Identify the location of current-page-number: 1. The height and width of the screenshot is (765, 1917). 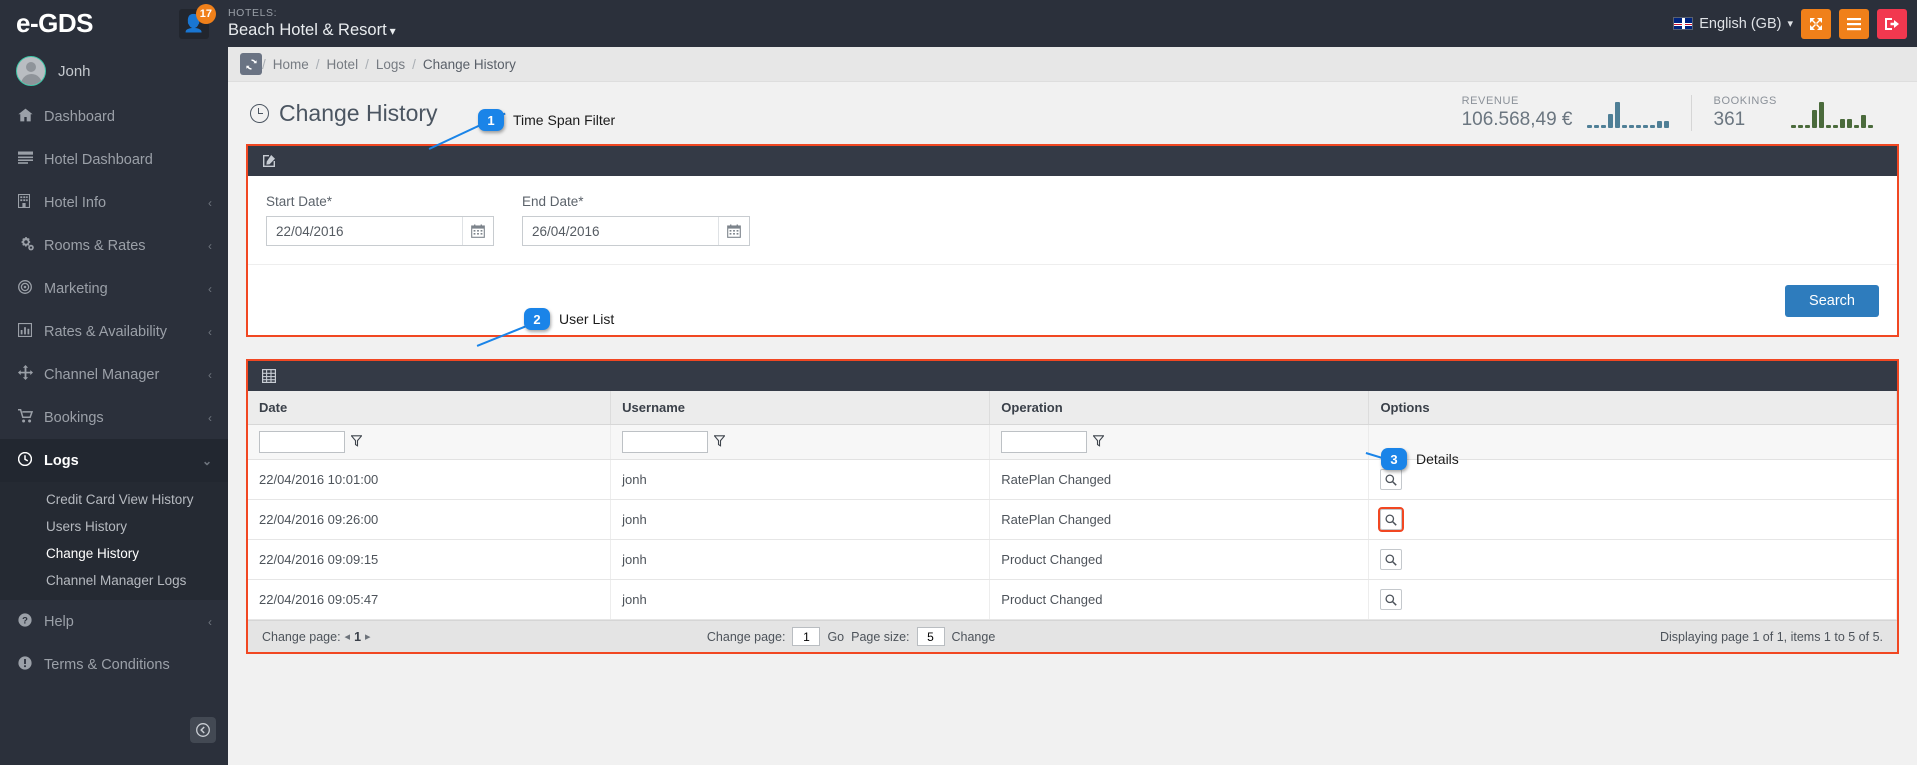
(357, 637).